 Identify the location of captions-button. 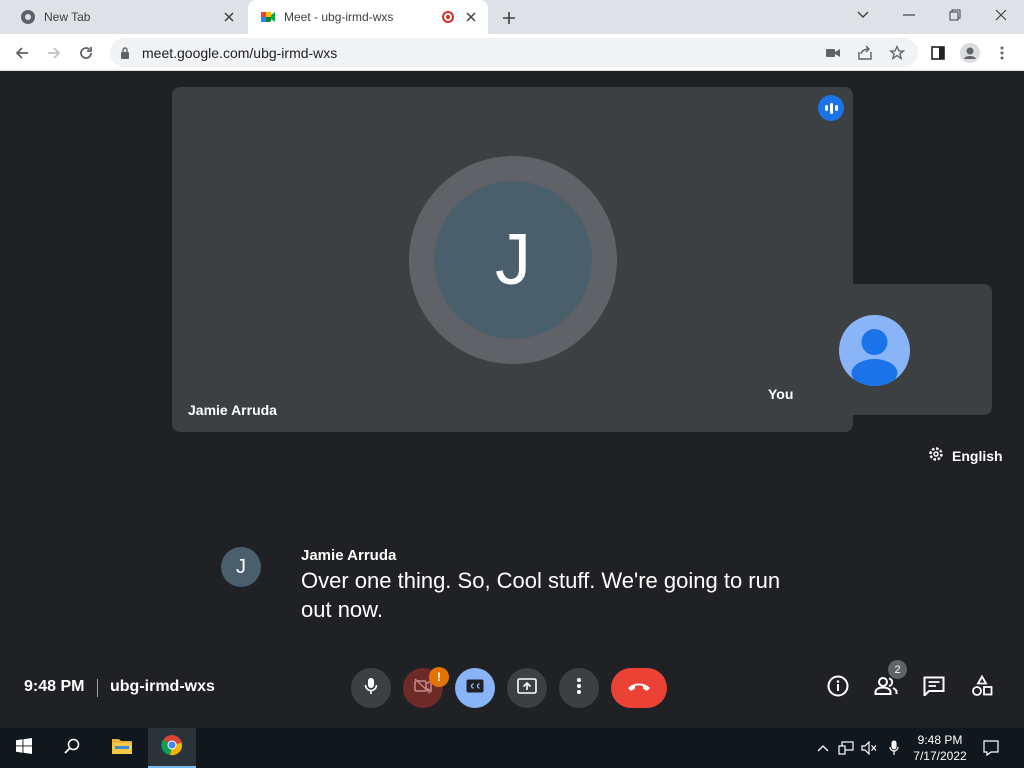
(475, 688).